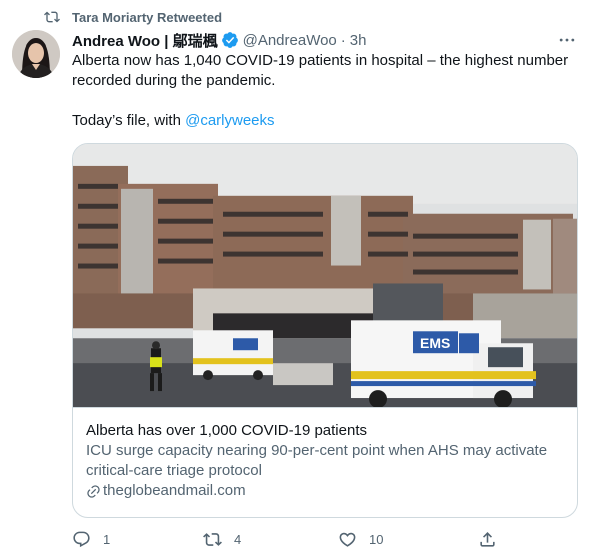 The width and height of the screenshot is (589, 558). Describe the element at coordinates (93, 491) in the screenshot. I see `link-icon` at that location.